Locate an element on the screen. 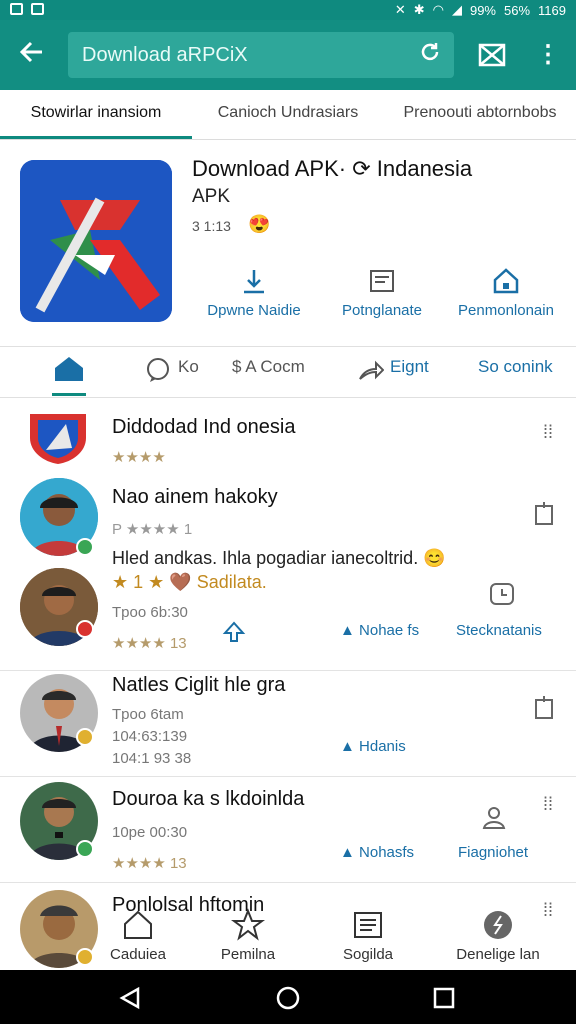 This screenshot has width=576, height=1024. toolbar-item-pemilna: Pemilna is located at coordinates (248, 935).